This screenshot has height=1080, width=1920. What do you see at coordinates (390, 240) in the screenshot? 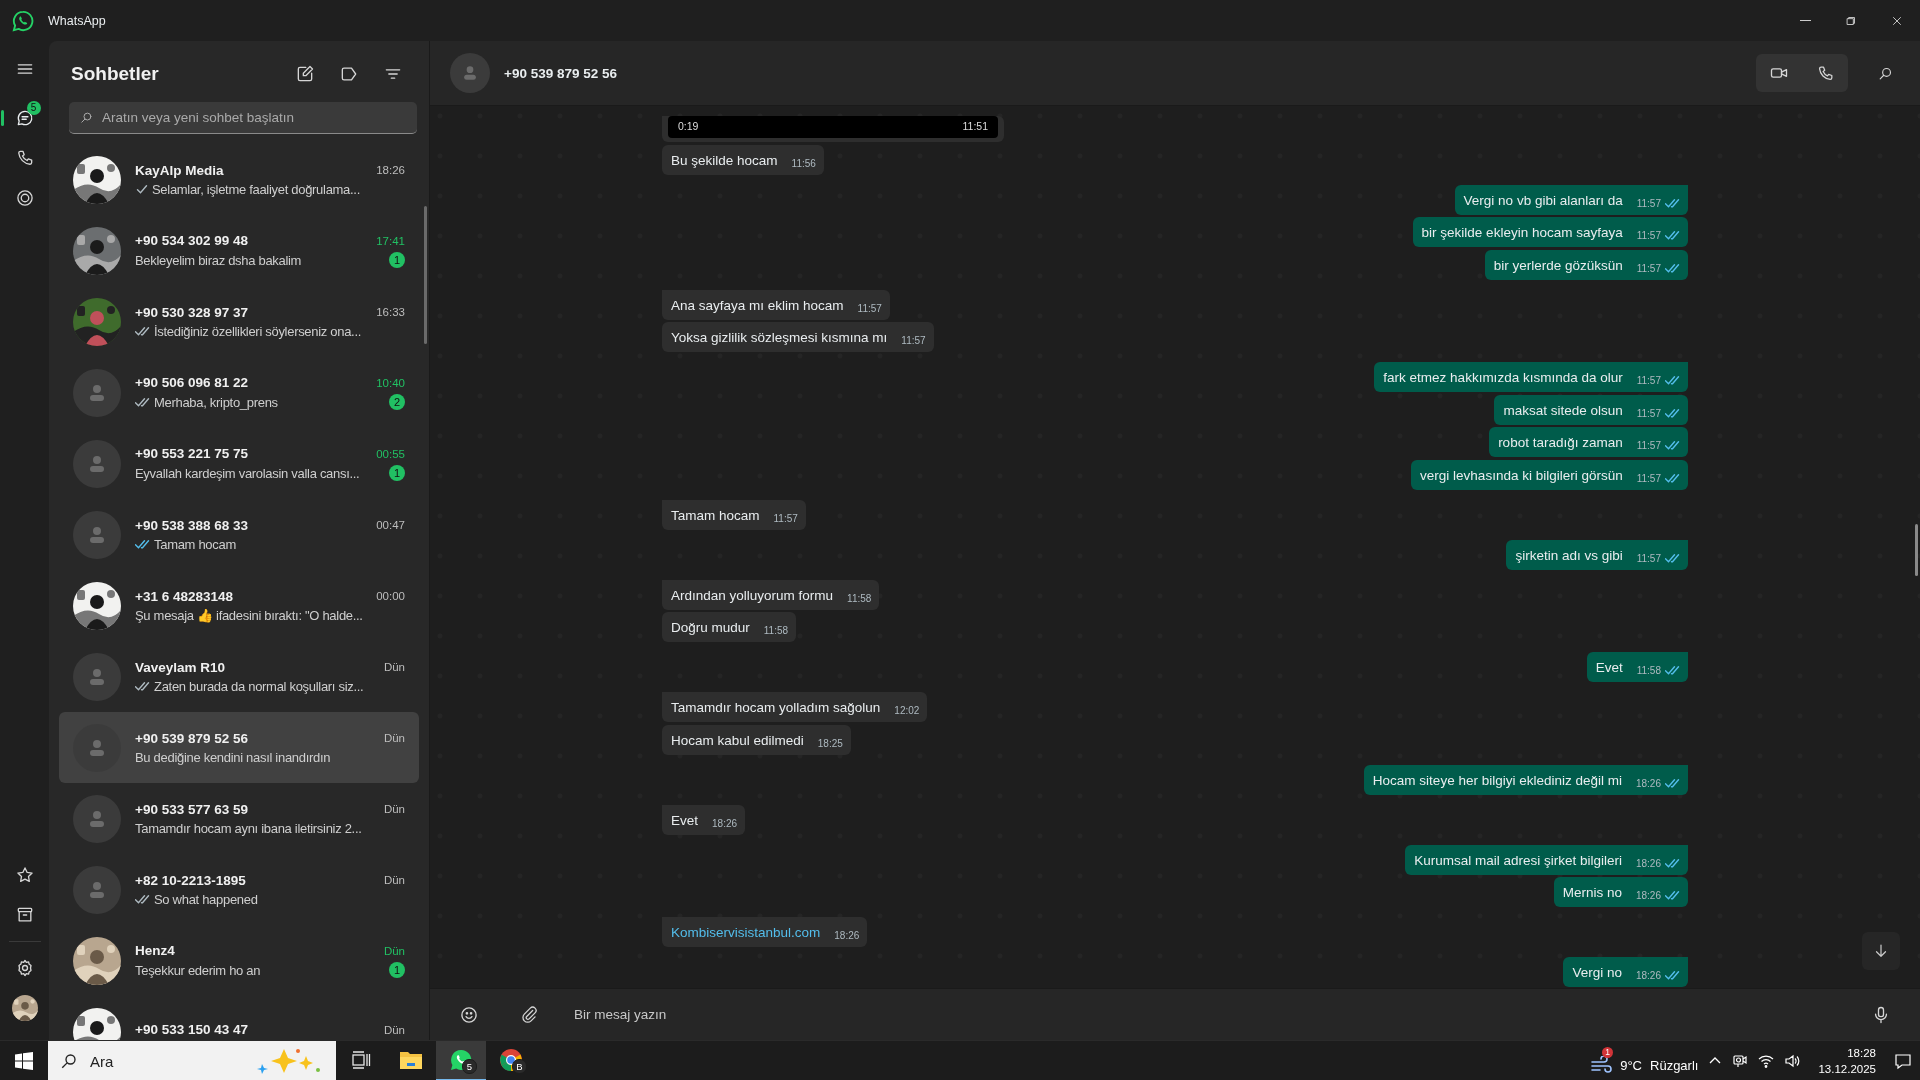
I see `chat-time: 17:41` at bounding box center [390, 240].